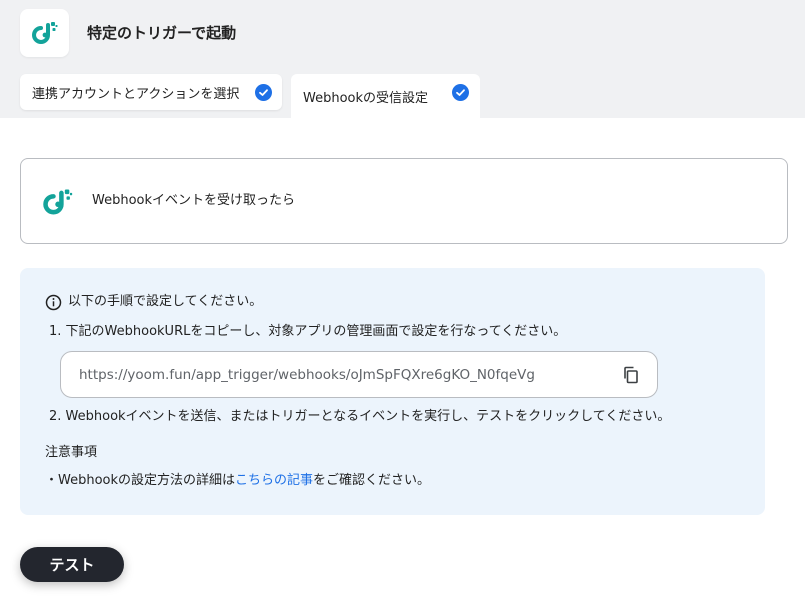 The width and height of the screenshot is (805, 602). I want to click on tab-webhook-settings: Webhookの受信設定, so click(385, 96).